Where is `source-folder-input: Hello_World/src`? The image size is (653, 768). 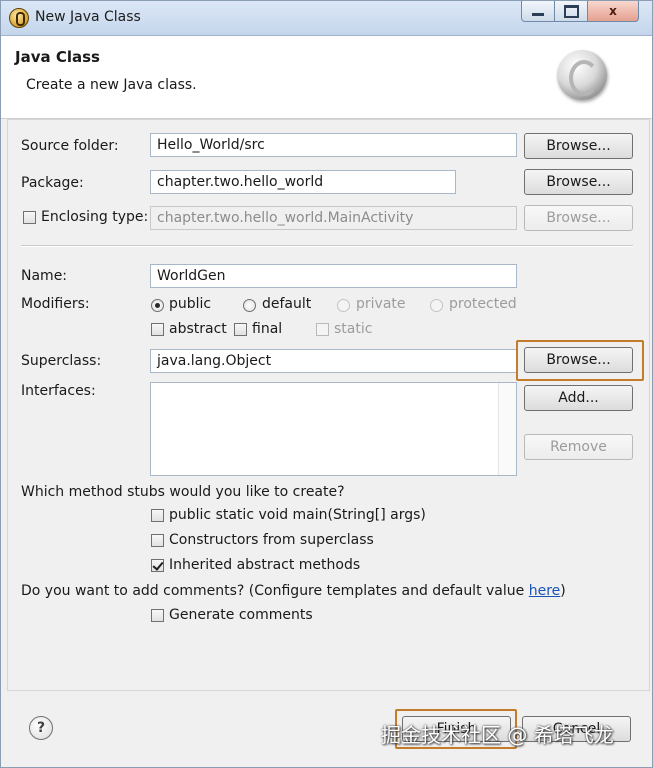
source-folder-input: Hello_World/src is located at coordinates (333, 145).